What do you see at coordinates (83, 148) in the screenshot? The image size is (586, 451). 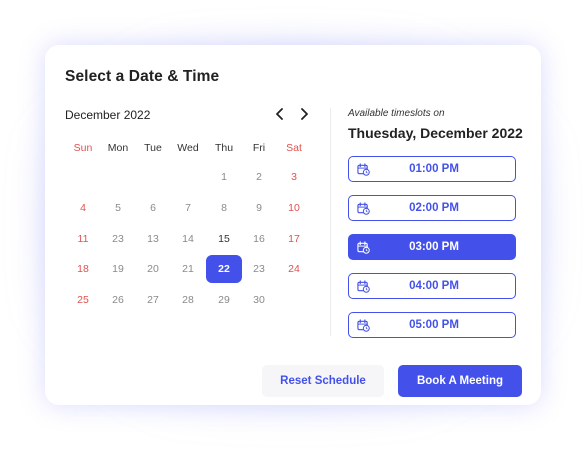 I see `weekday-sun: Sun` at bounding box center [83, 148].